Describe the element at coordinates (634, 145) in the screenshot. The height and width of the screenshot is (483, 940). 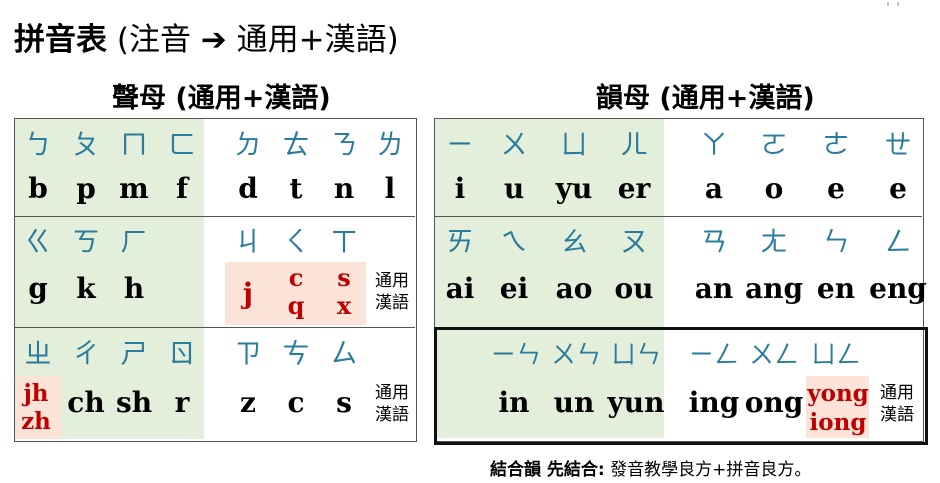
I see `zhuyin-symbol: ㄦ` at that location.